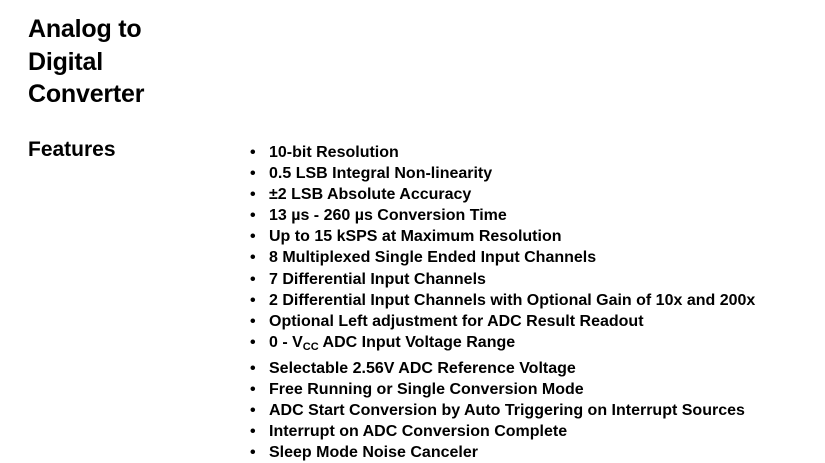  I want to click on feature-text-prefix: 0 - V, so click(286, 342).